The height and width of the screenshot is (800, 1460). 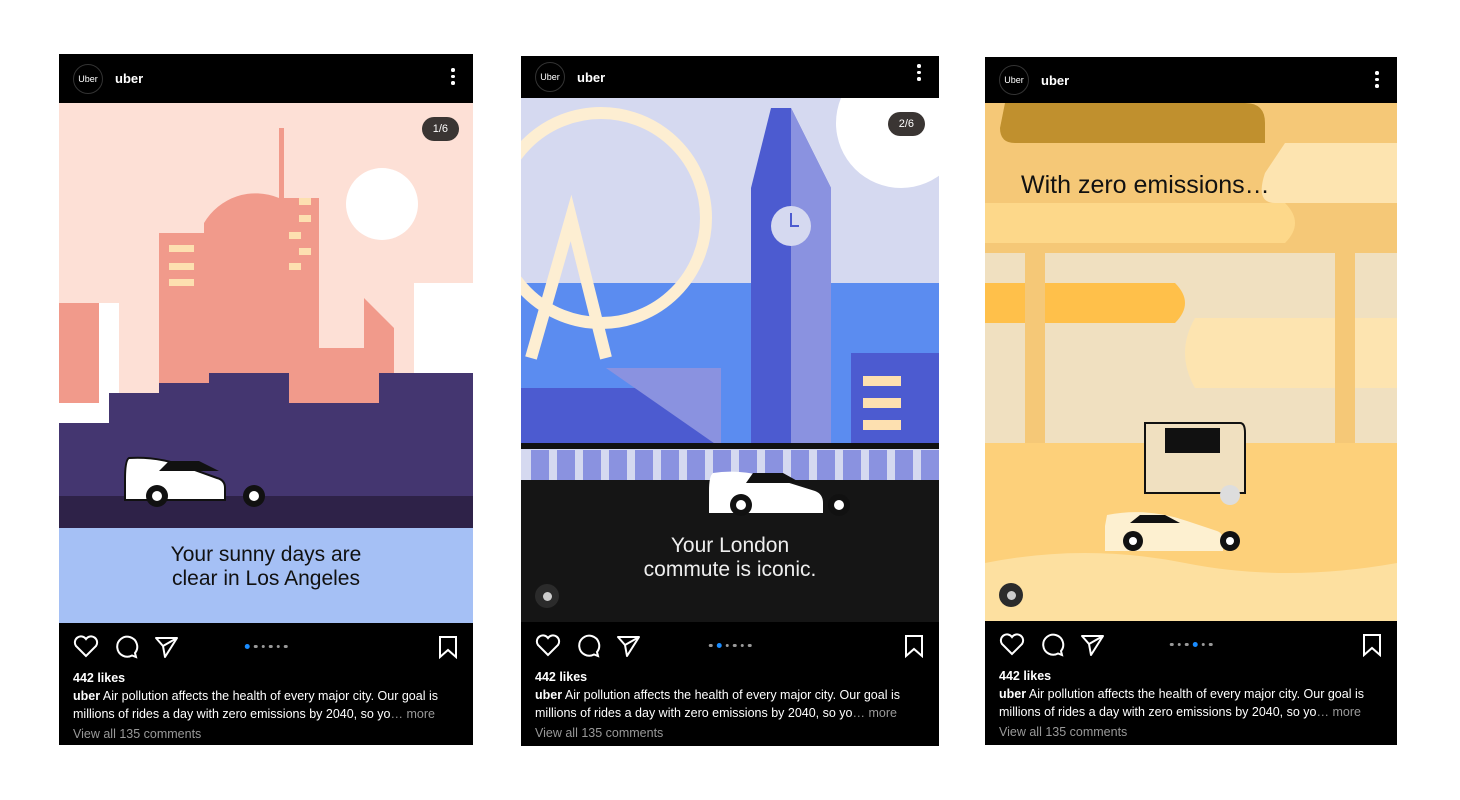 What do you see at coordinates (440, 129) in the screenshot?
I see `slide-counter: 1/6` at bounding box center [440, 129].